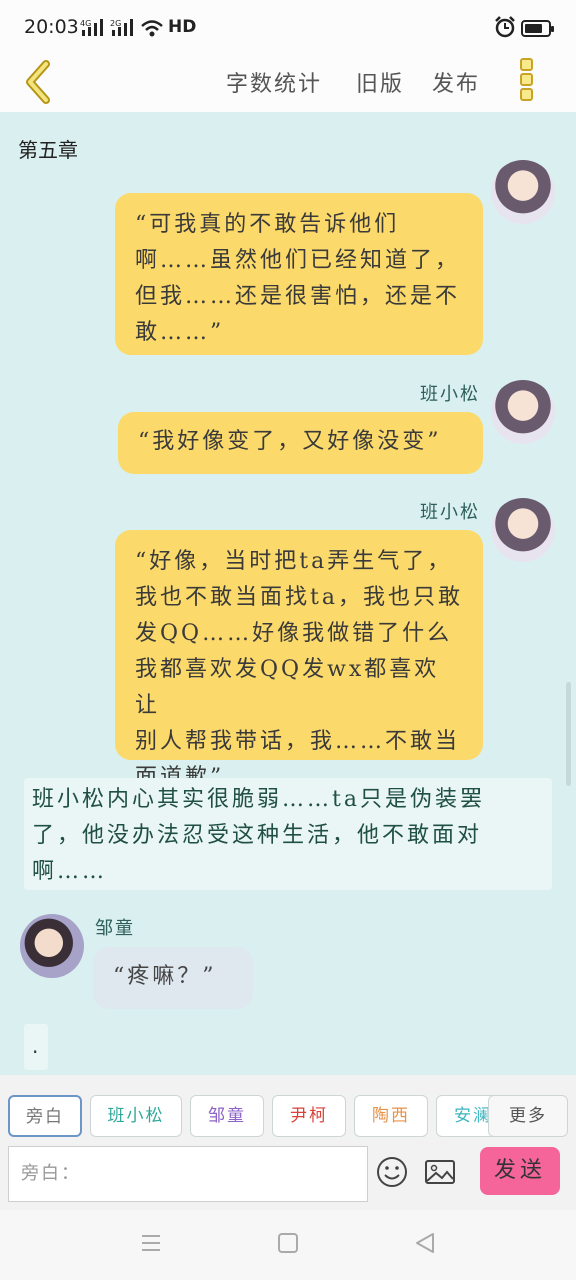 The width and height of the screenshot is (576, 1280). Describe the element at coordinates (136, 1116) in the screenshot. I see `role-chip: 班小松` at that location.